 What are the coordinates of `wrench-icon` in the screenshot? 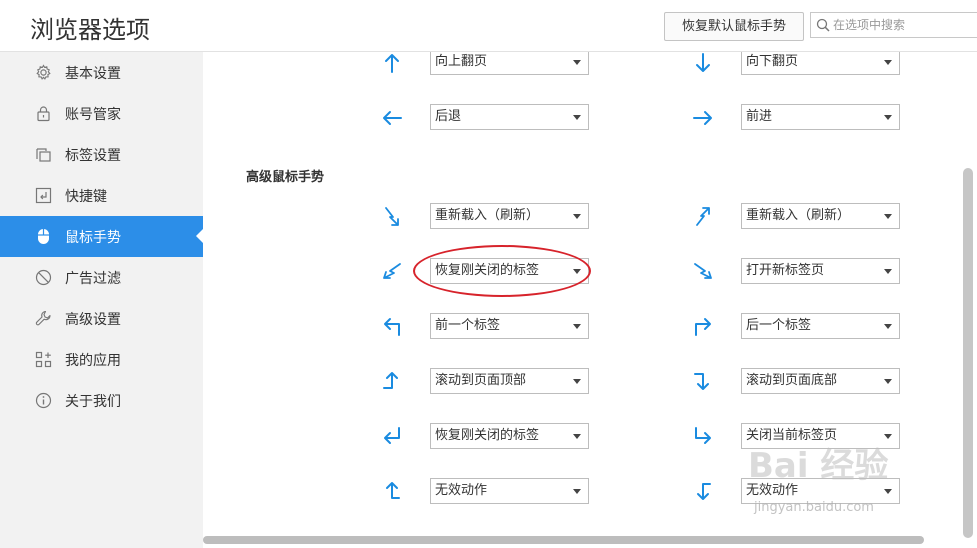 It's located at (43, 318).